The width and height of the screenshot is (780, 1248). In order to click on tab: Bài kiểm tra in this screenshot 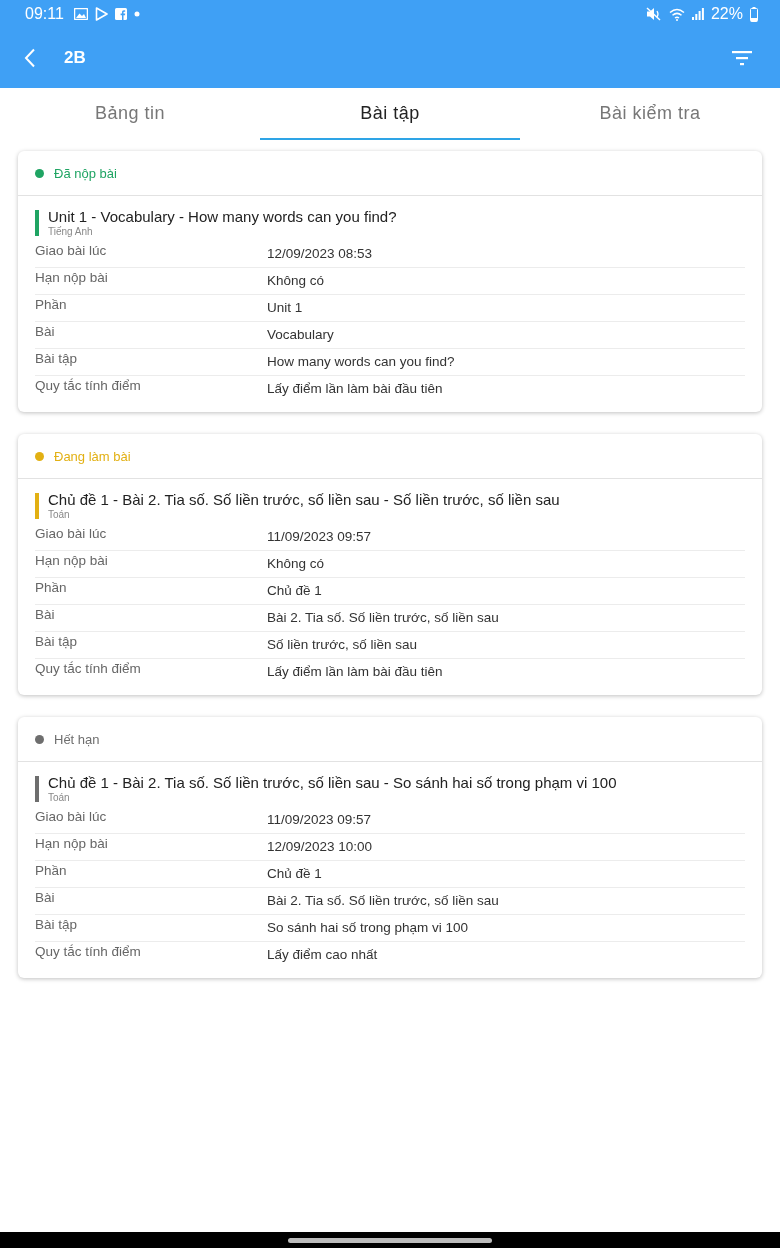, I will do `click(650, 114)`.